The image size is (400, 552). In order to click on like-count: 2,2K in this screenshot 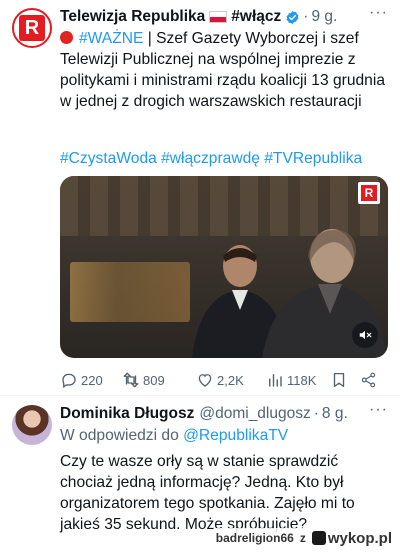, I will do `click(230, 380)`.